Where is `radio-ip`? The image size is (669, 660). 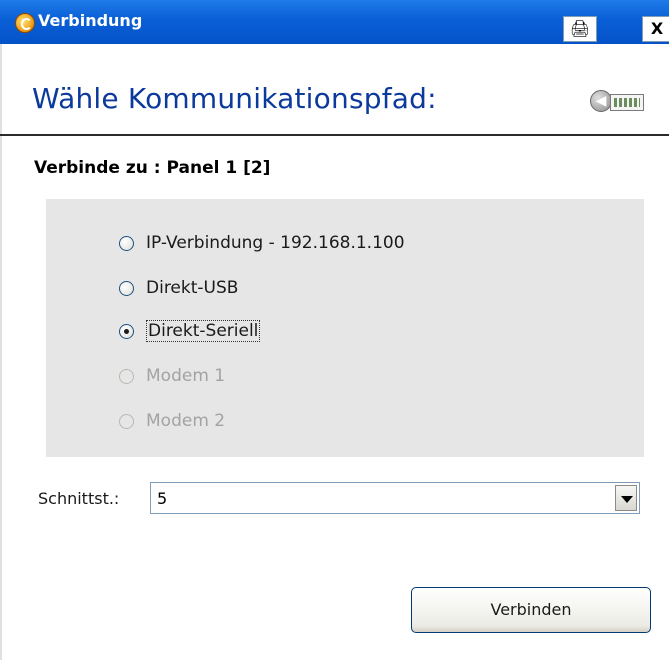 radio-ip is located at coordinates (126, 243).